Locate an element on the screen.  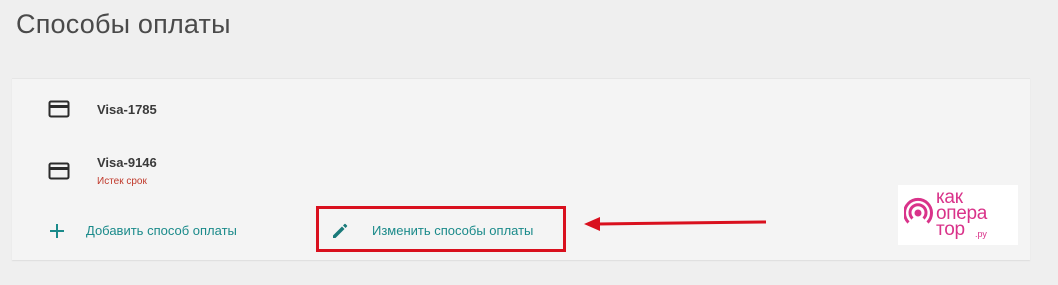
payment-method-row: Visa-1785 is located at coordinates (312, 111).